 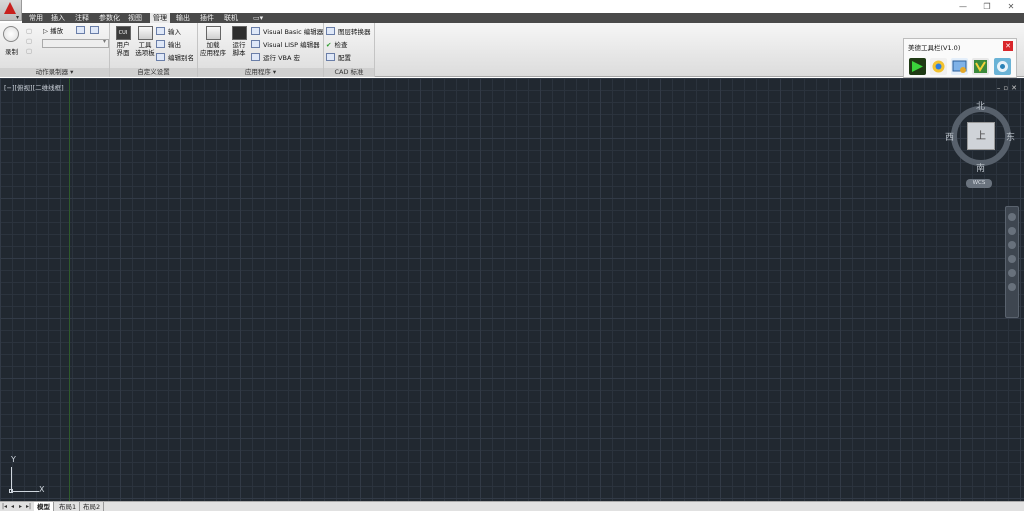 I want to click on run-script-icon, so click(x=239, y=33).